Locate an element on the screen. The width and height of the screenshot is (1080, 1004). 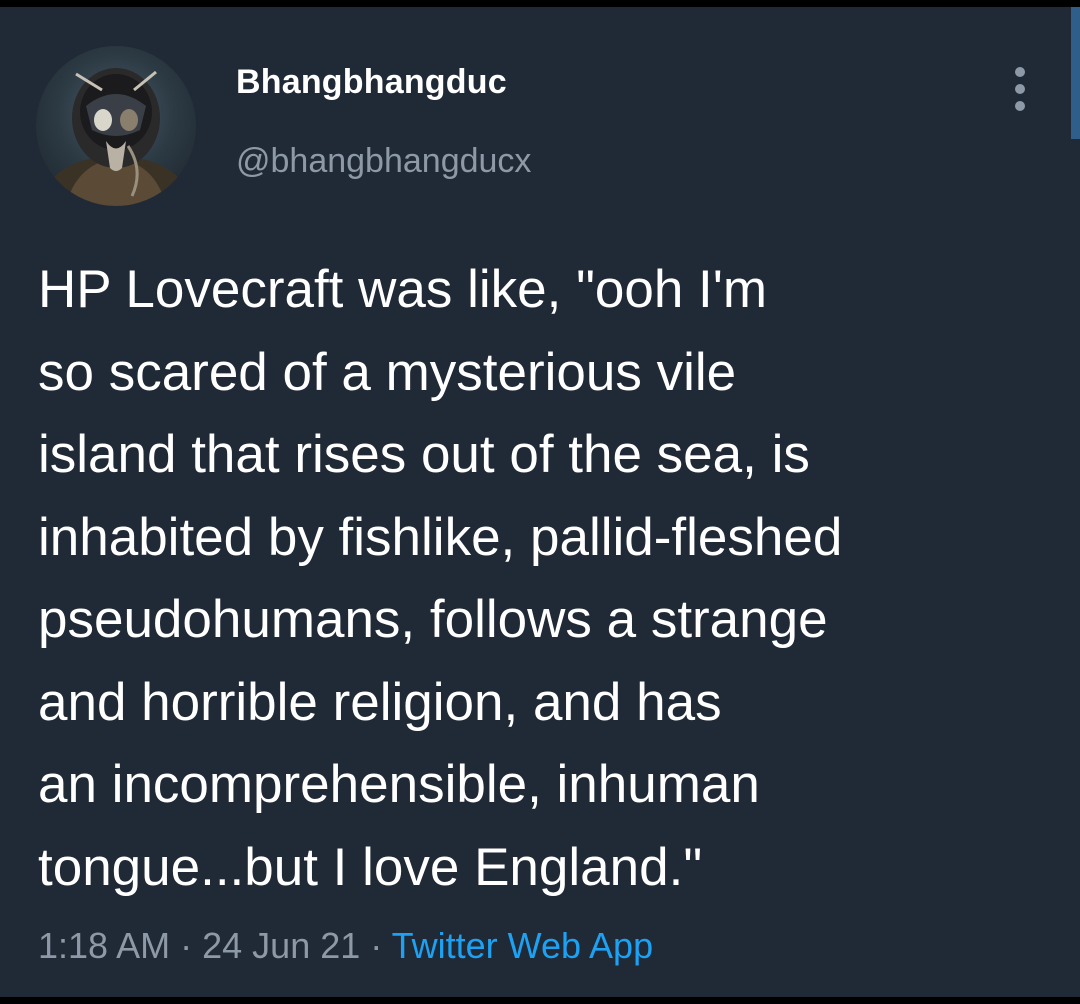
tweet-text-line: pseudohumans, follows a strange is located at coordinates (433, 619).